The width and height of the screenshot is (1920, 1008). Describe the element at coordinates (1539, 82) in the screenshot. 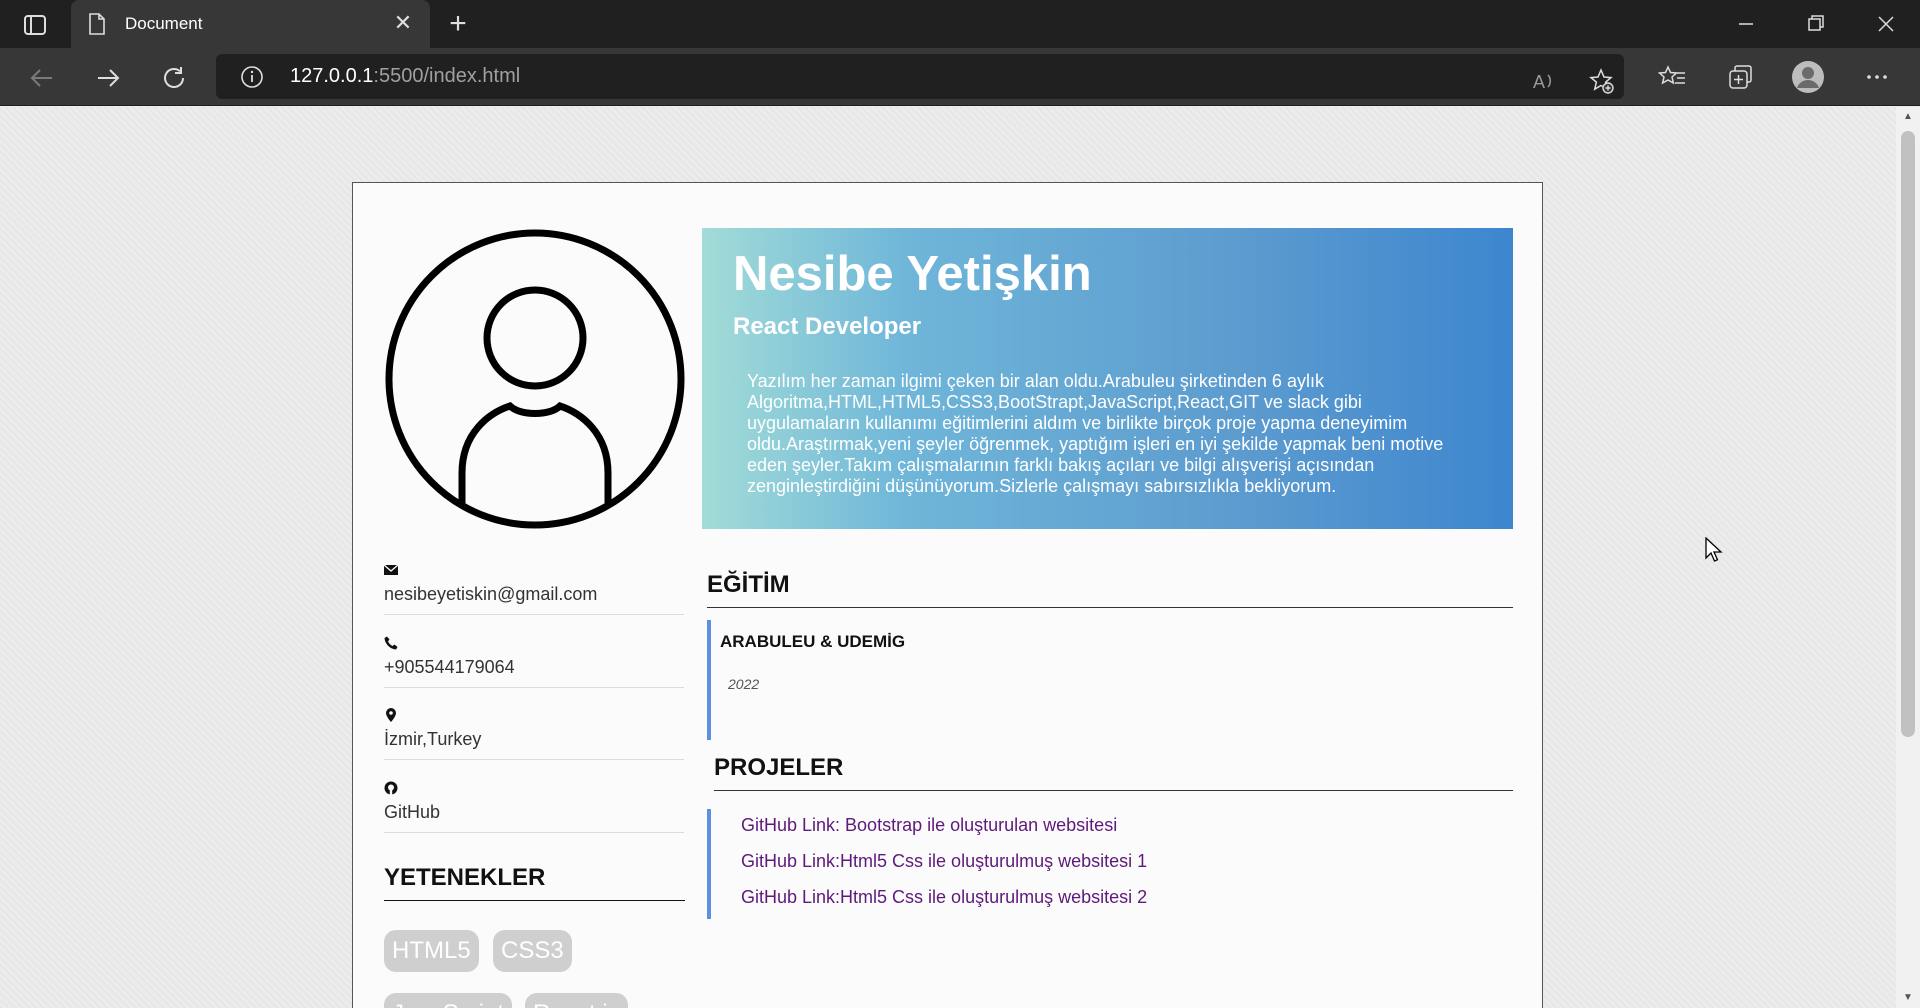

I see `svg-text: A` at that location.